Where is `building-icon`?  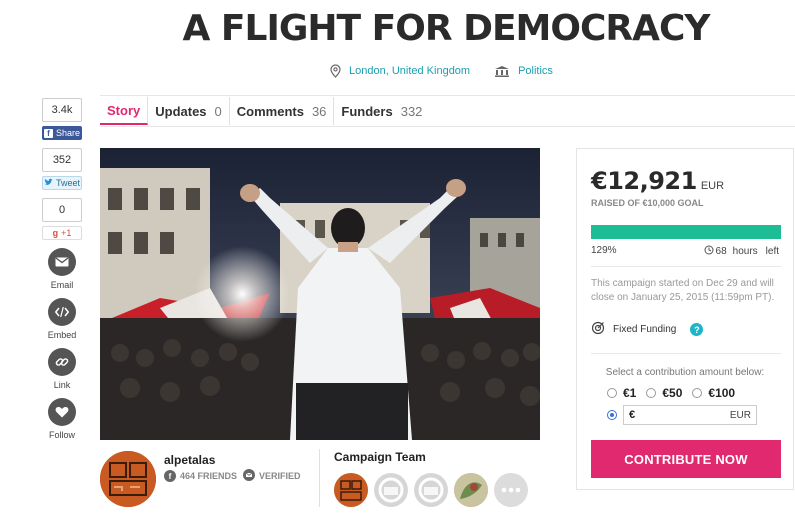
building-icon is located at coordinates (502, 71).